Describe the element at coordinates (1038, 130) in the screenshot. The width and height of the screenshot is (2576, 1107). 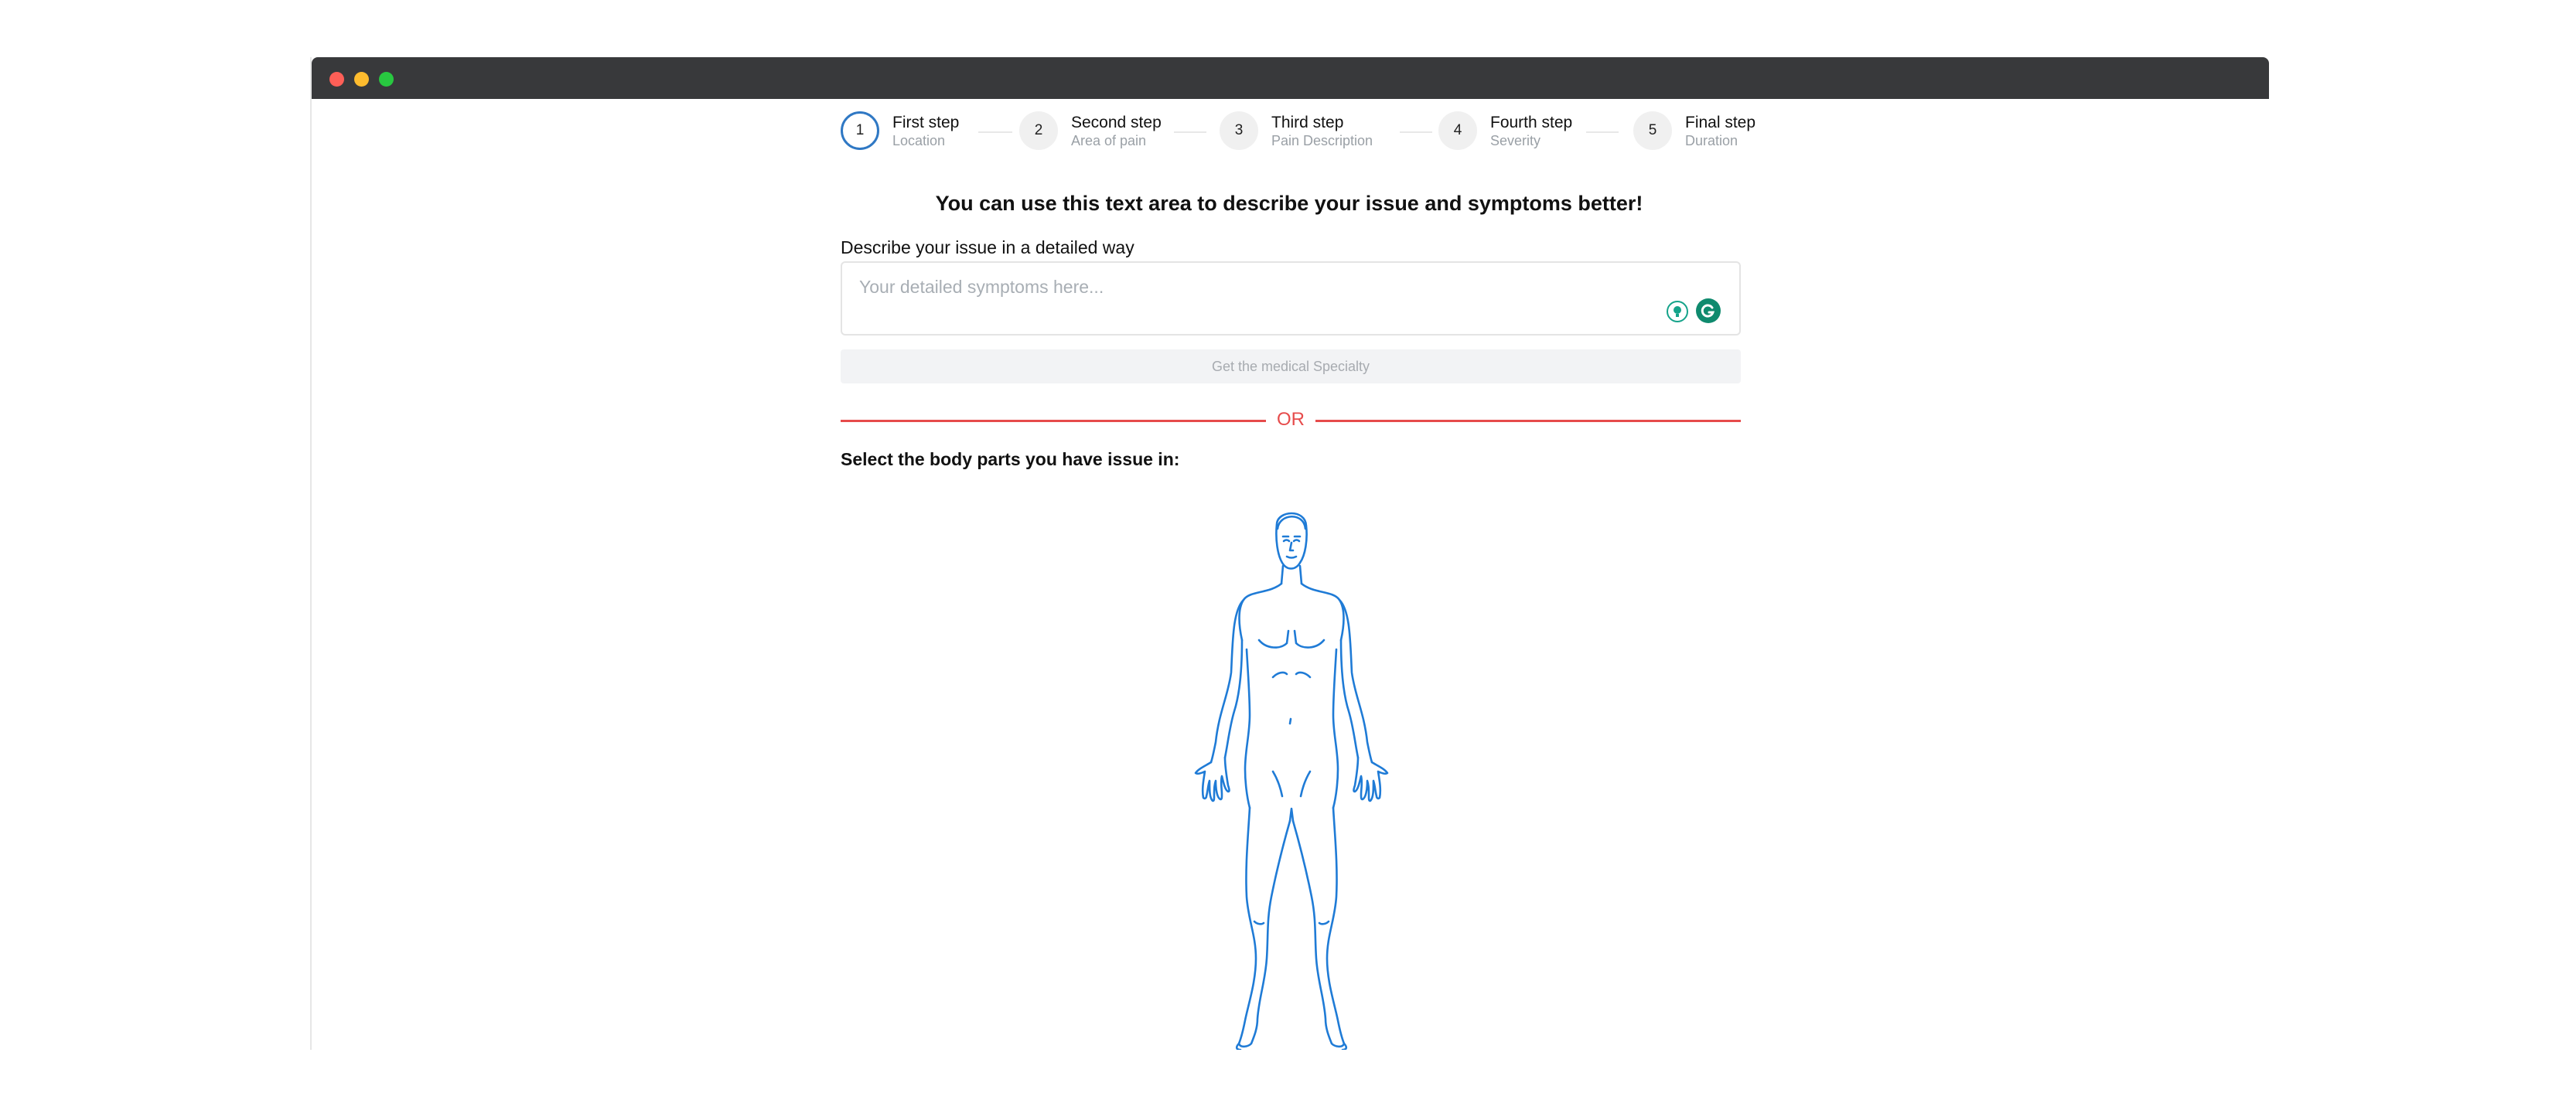
I see `step-number: 2` at that location.